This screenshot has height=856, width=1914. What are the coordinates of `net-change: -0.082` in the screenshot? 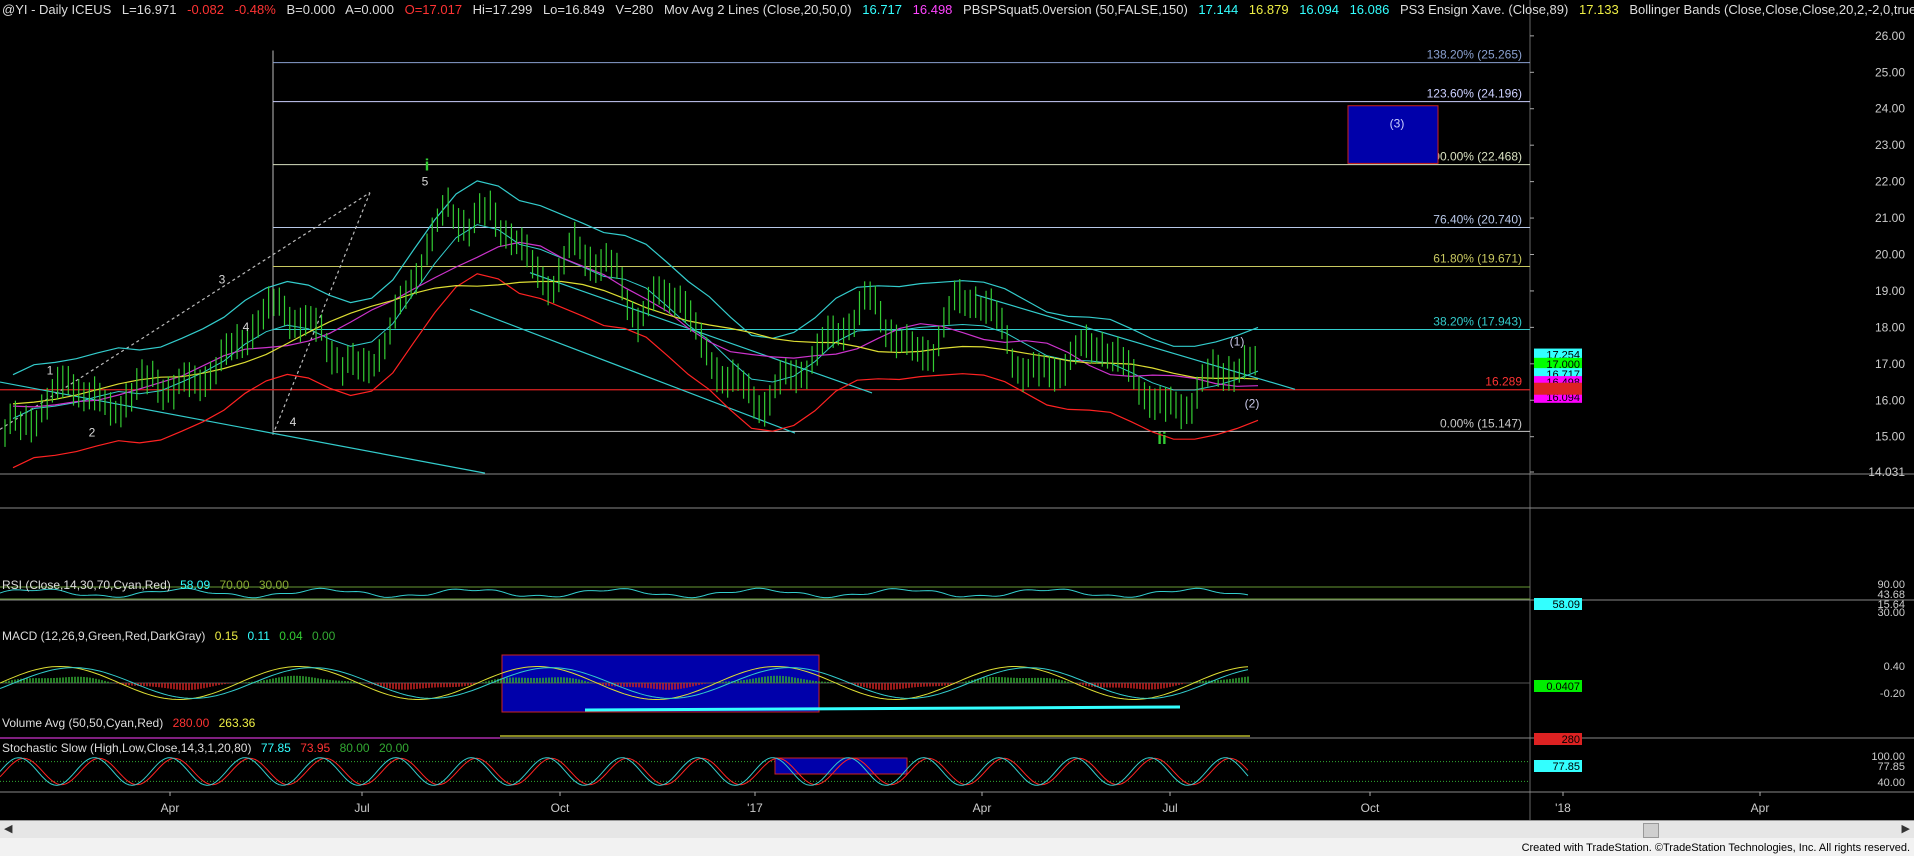 It's located at (205, 9).